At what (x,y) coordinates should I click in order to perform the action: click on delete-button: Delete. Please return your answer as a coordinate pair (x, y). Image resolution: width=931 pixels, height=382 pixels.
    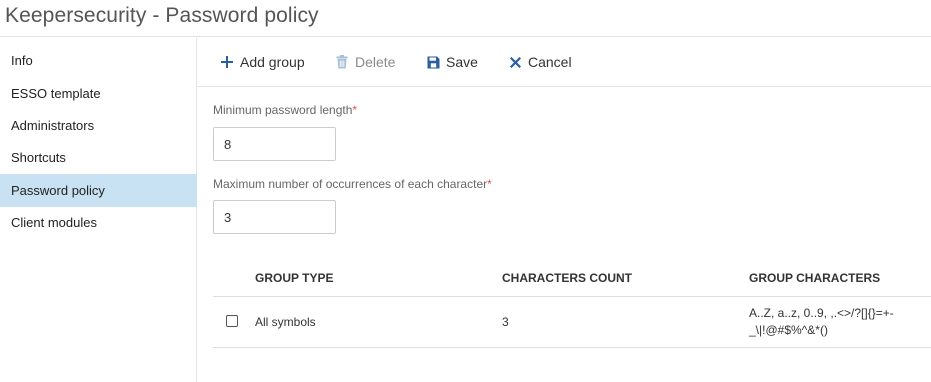
    Looking at the image, I should click on (365, 62).